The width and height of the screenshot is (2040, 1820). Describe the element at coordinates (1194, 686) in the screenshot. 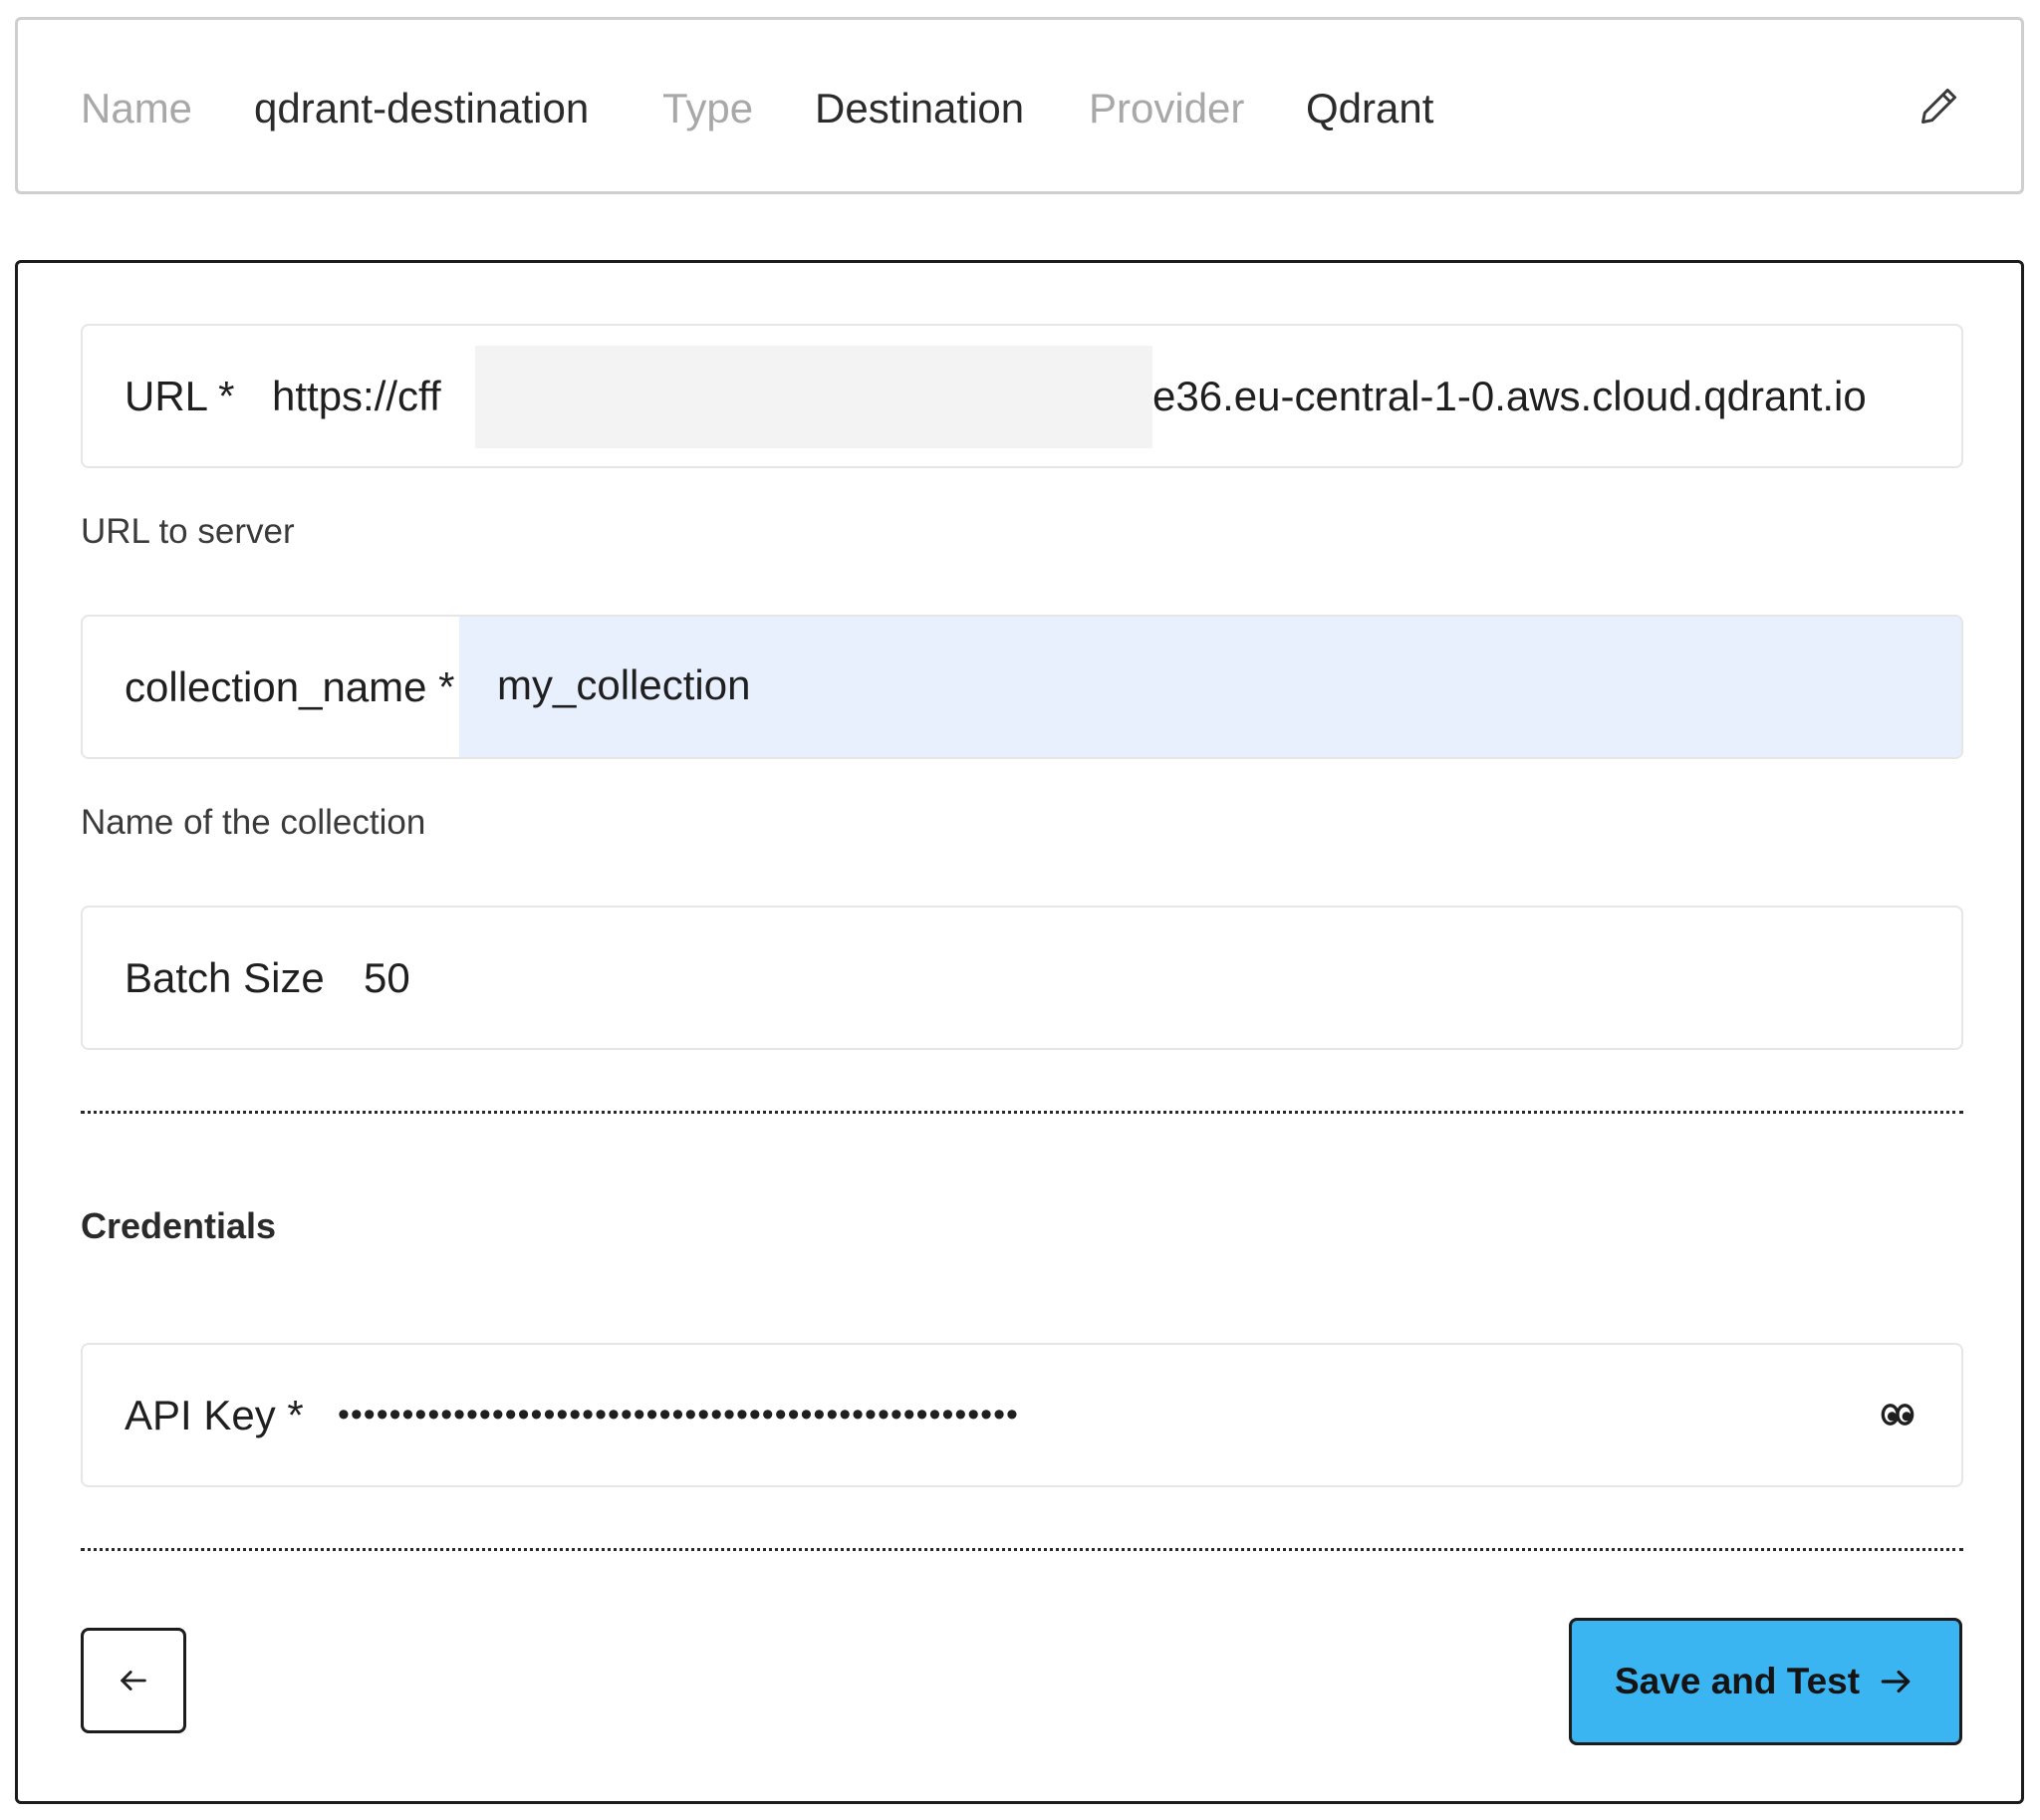

I see `collection-name-input` at that location.